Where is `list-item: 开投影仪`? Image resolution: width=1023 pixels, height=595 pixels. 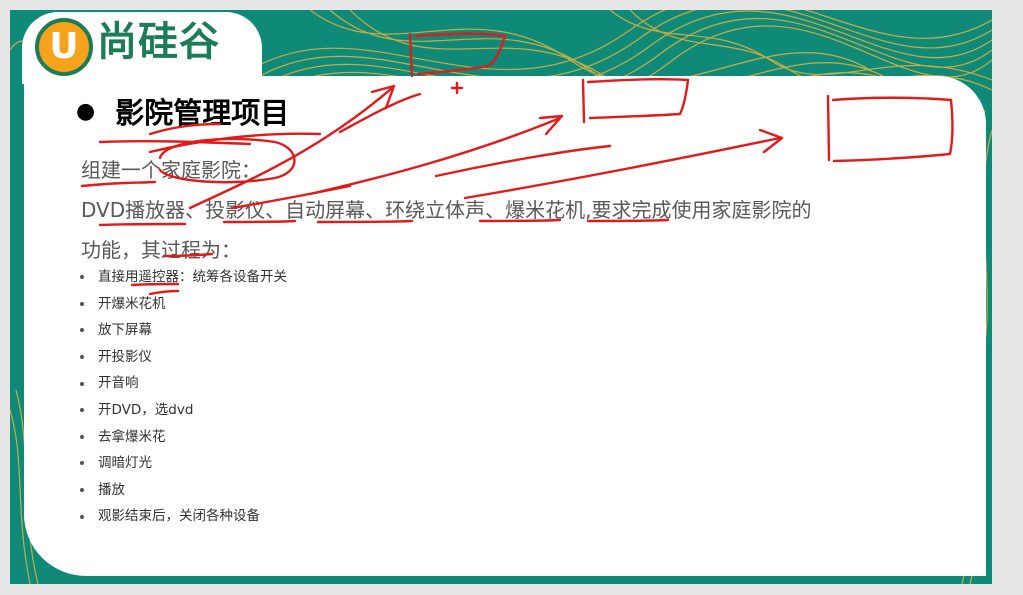 list-item: 开投影仪 is located at coordinates (183, 357).